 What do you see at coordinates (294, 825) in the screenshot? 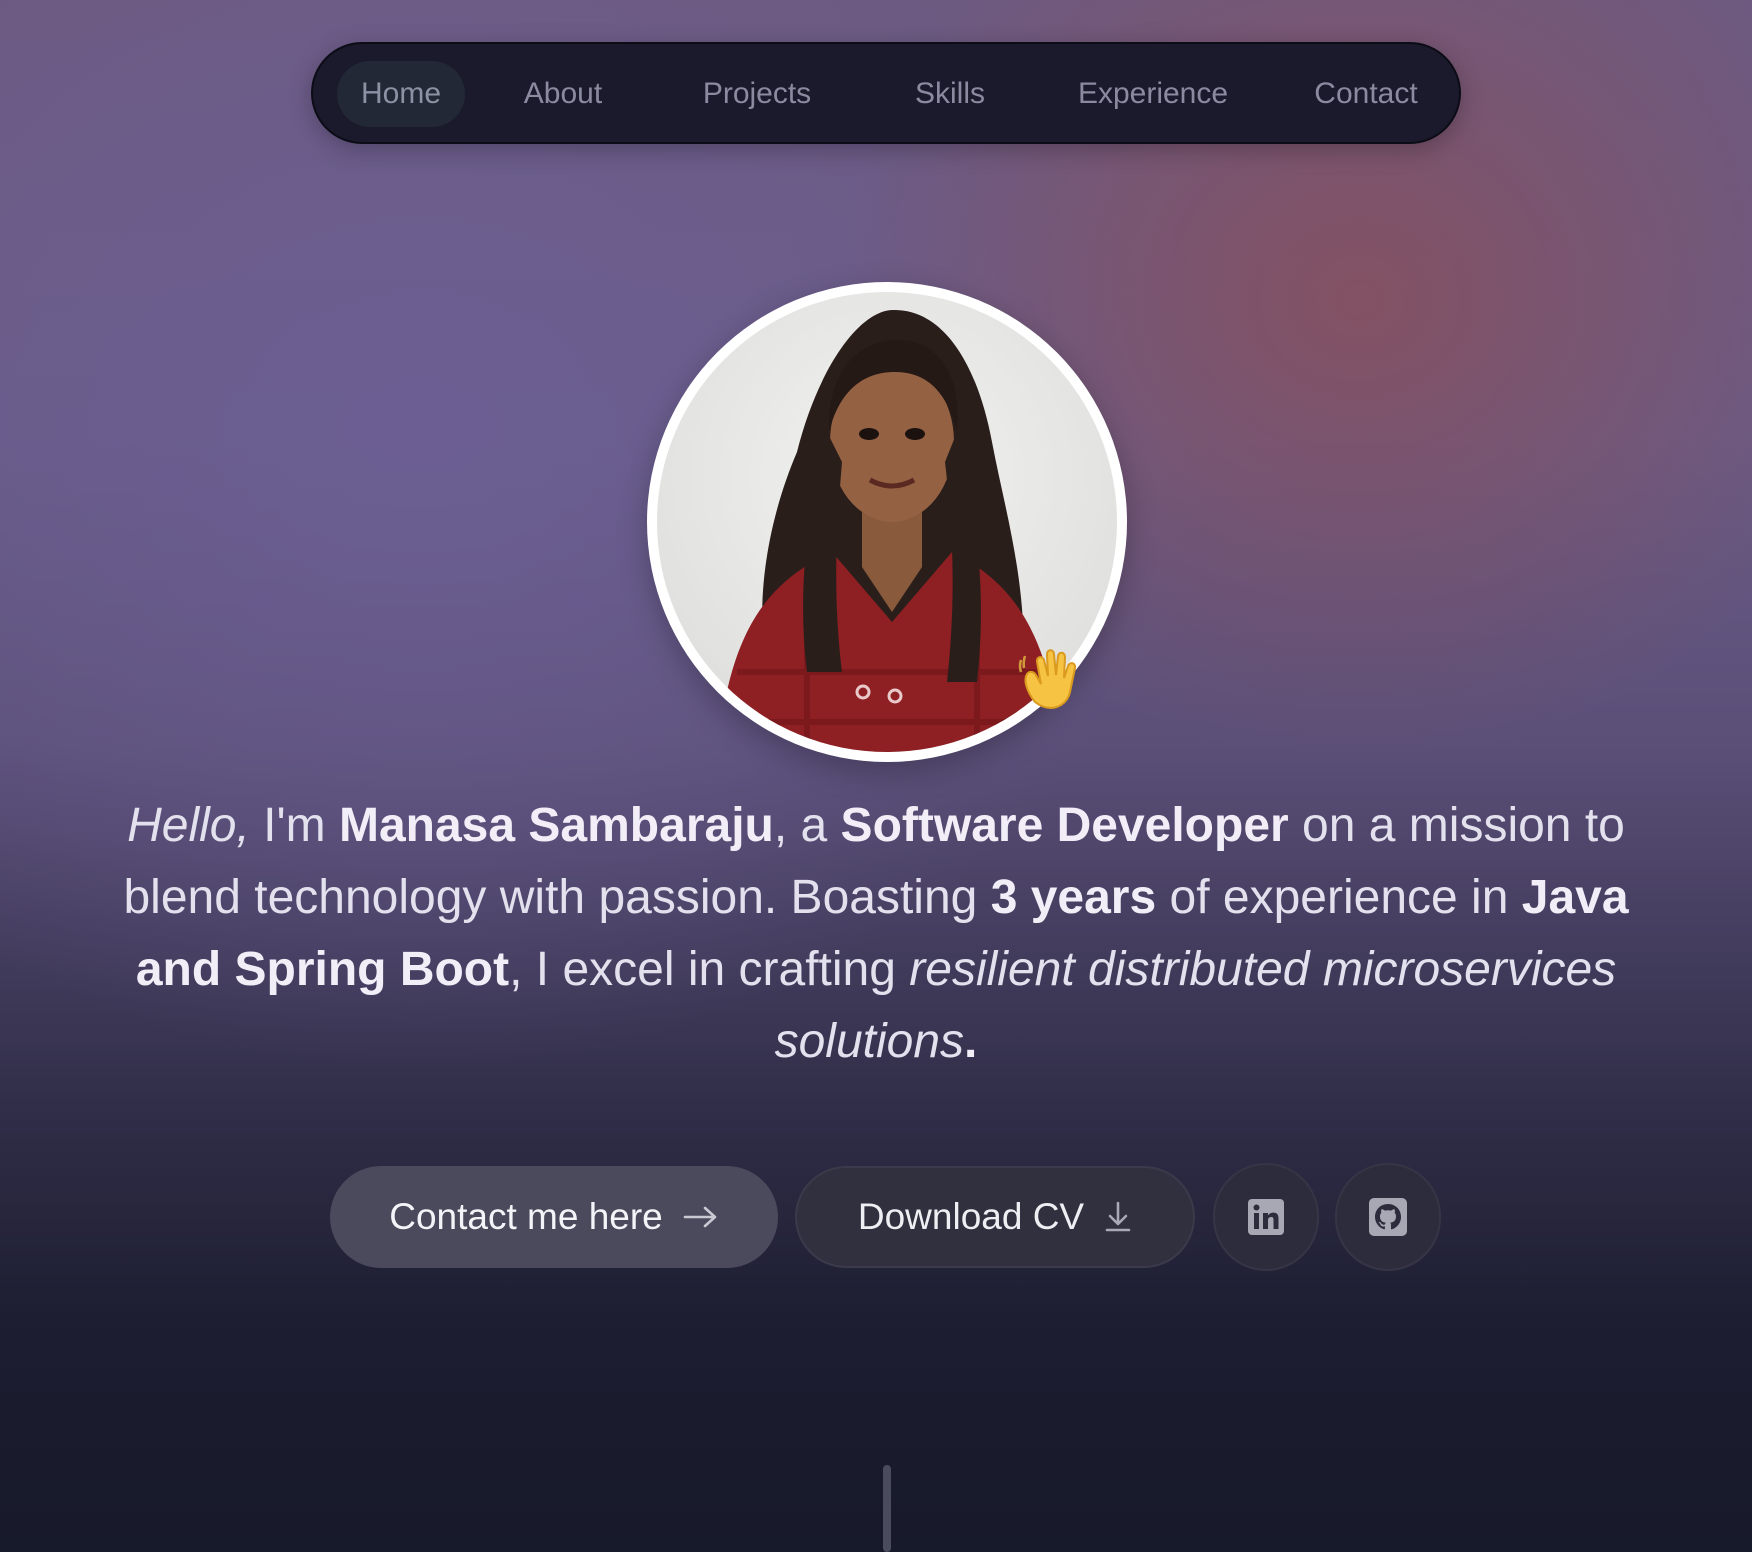
I see `intro-text: I'm` at bounding box center [294, 825].